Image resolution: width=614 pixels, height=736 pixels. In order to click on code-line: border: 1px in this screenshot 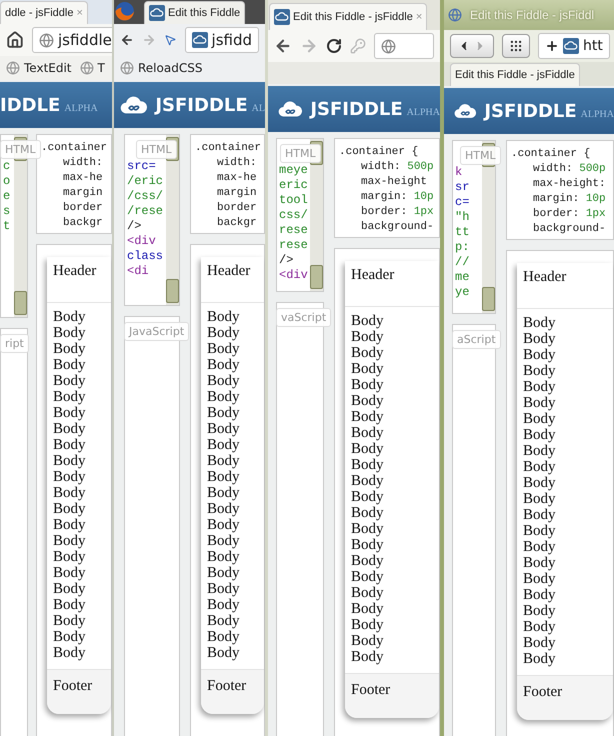, I will do `click(397, 212)`.